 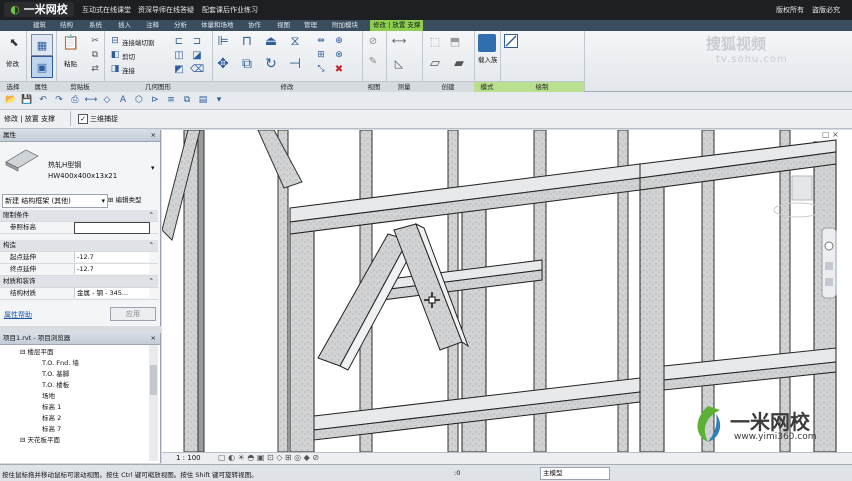 What do you see at coordinates (283, 25) in the screenshot?
I see `tab-view: 视图` at bounding box center [283, 25].